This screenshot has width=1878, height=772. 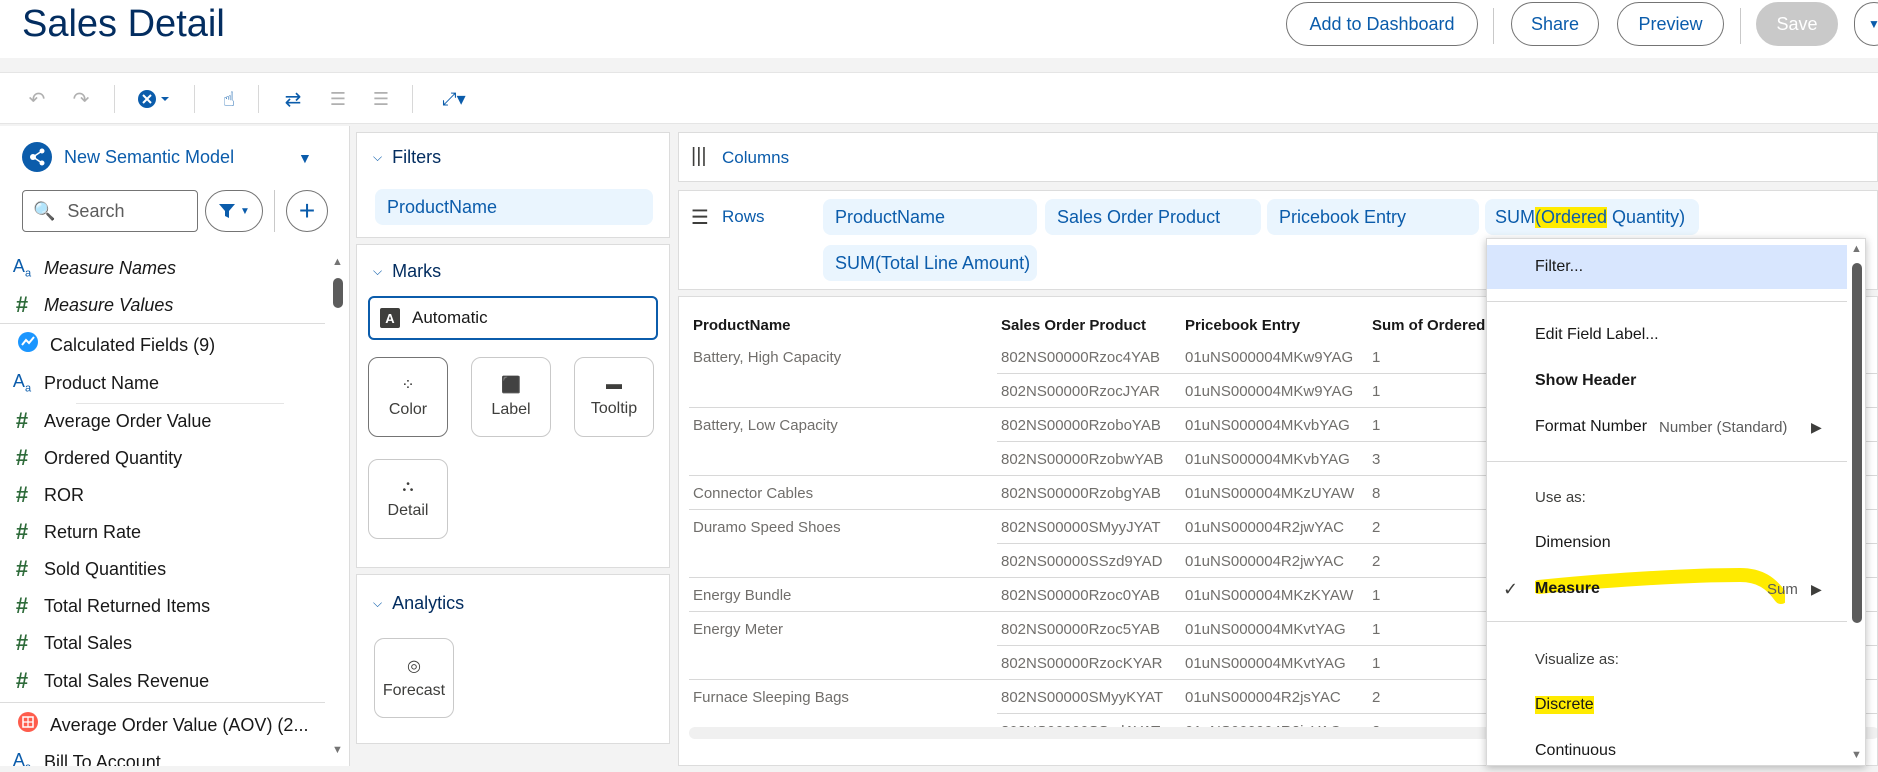 I want to click on sort-descending-icon: ☰, so click(x=381, y=99).